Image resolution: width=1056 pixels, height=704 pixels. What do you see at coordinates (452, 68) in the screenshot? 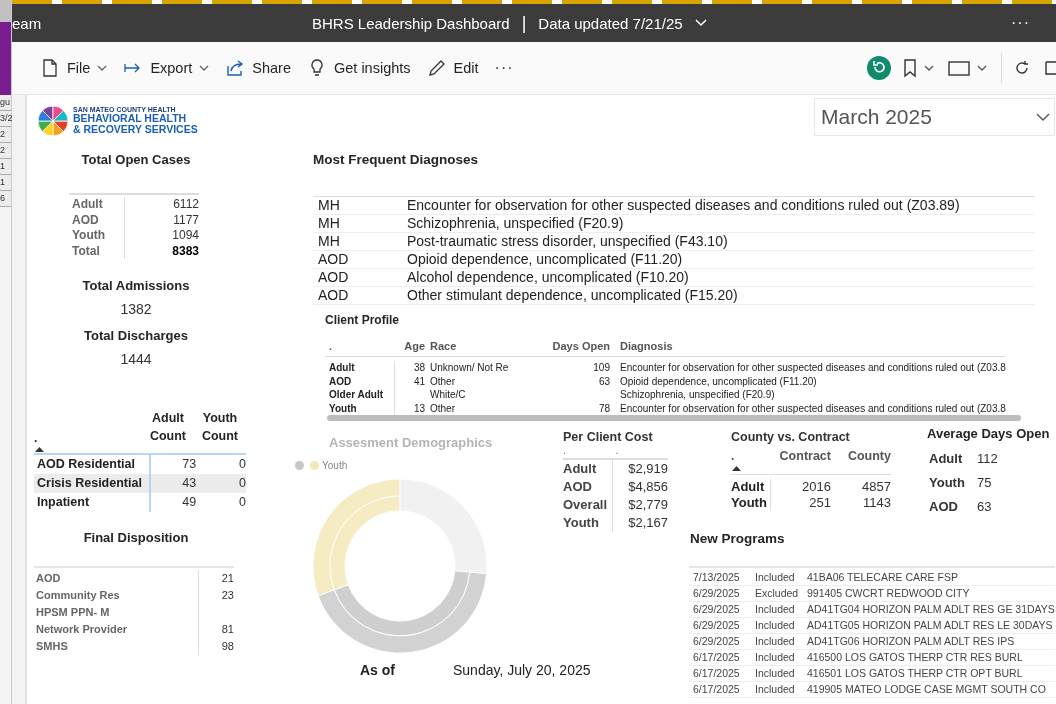
I see `edit-button: Edit` at bounding box center [452, 68].